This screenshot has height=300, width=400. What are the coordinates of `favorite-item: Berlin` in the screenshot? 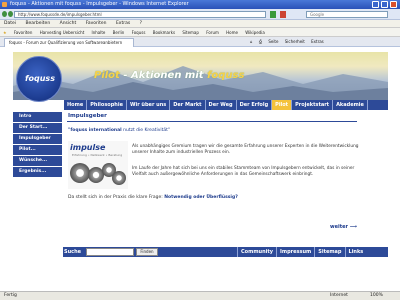 It's located at (119, 32).